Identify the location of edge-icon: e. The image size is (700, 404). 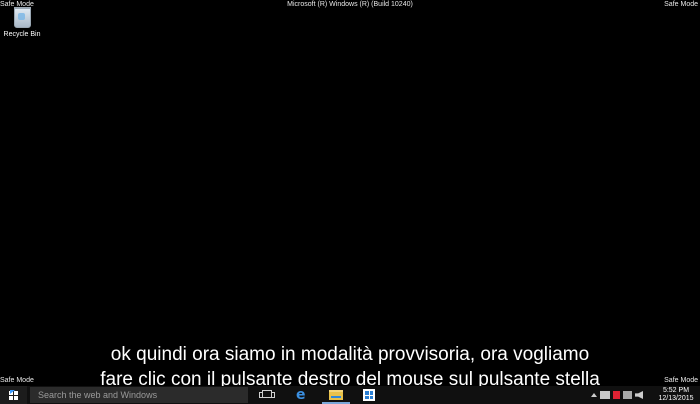
(302, 395).